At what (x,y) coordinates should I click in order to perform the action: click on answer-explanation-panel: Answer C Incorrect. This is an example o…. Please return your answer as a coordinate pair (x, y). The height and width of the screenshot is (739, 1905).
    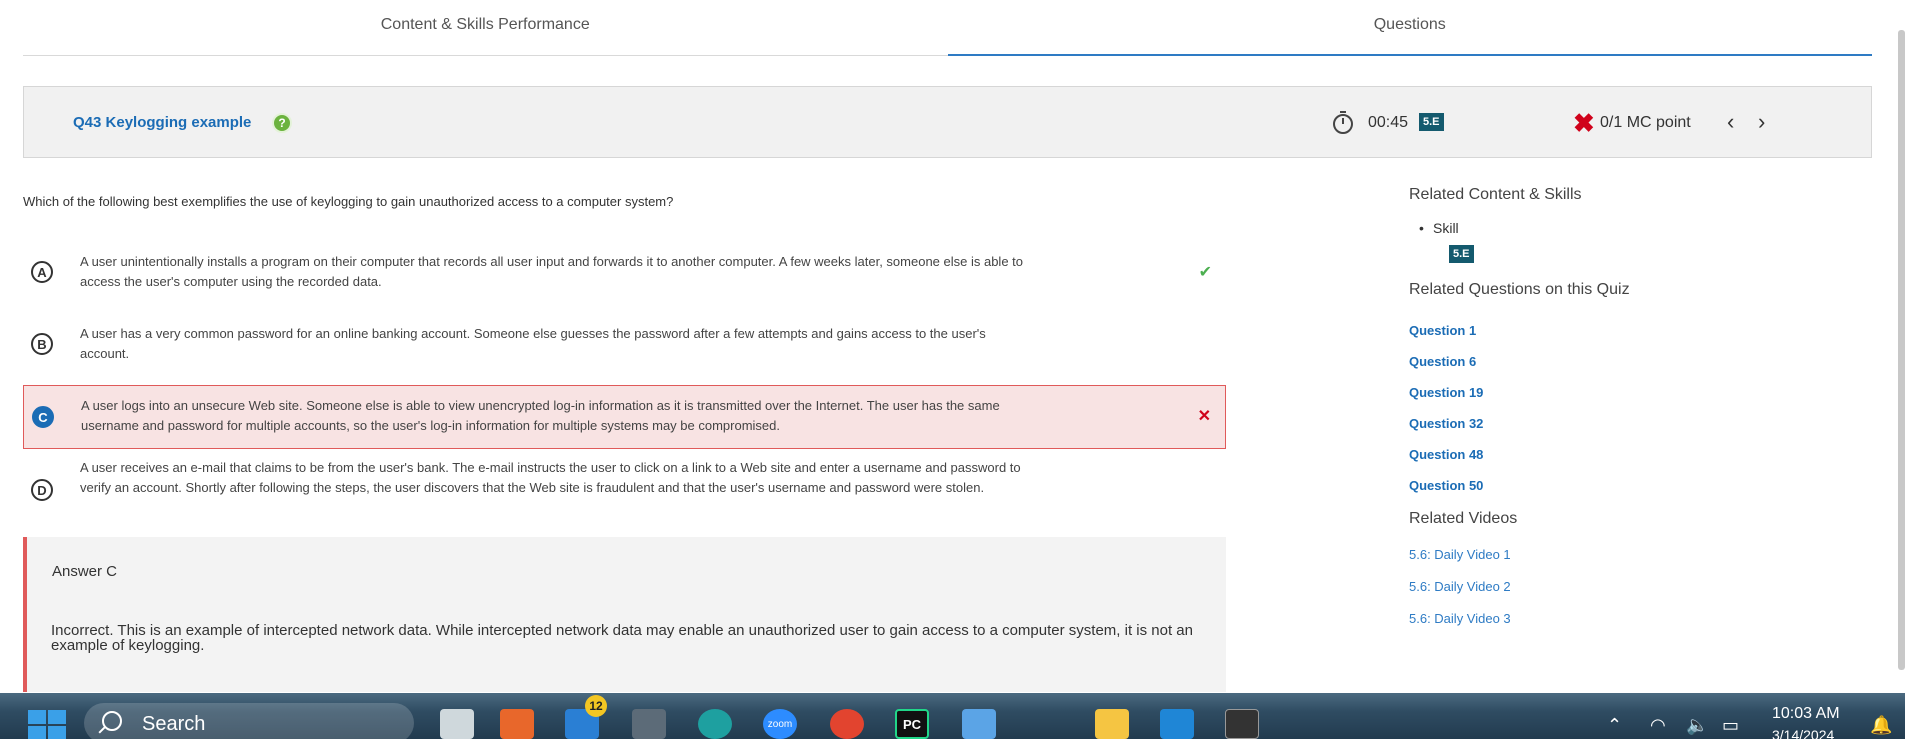
    Looking at the image, I should click on (624, 614).